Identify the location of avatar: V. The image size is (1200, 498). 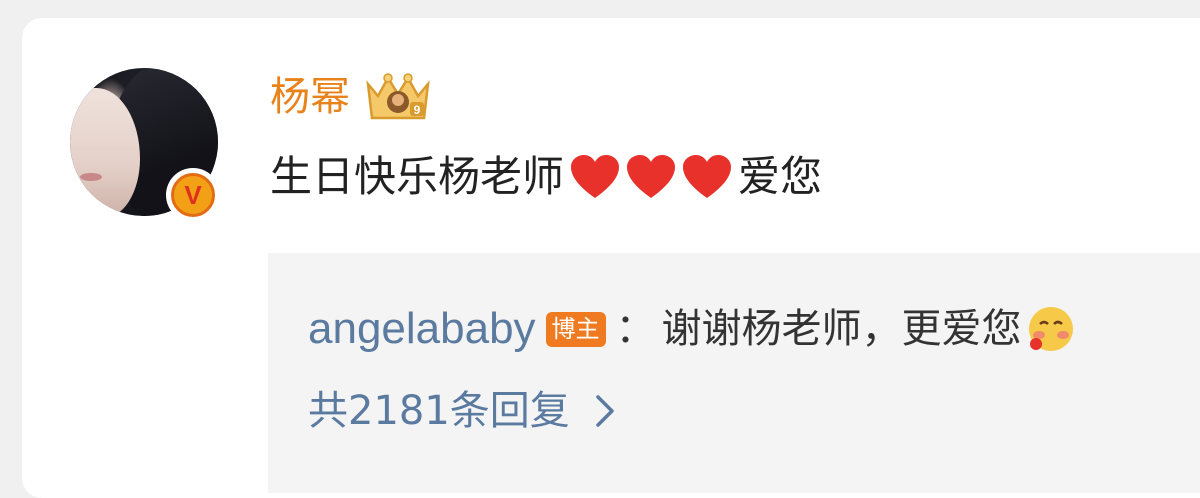
(145, 145).